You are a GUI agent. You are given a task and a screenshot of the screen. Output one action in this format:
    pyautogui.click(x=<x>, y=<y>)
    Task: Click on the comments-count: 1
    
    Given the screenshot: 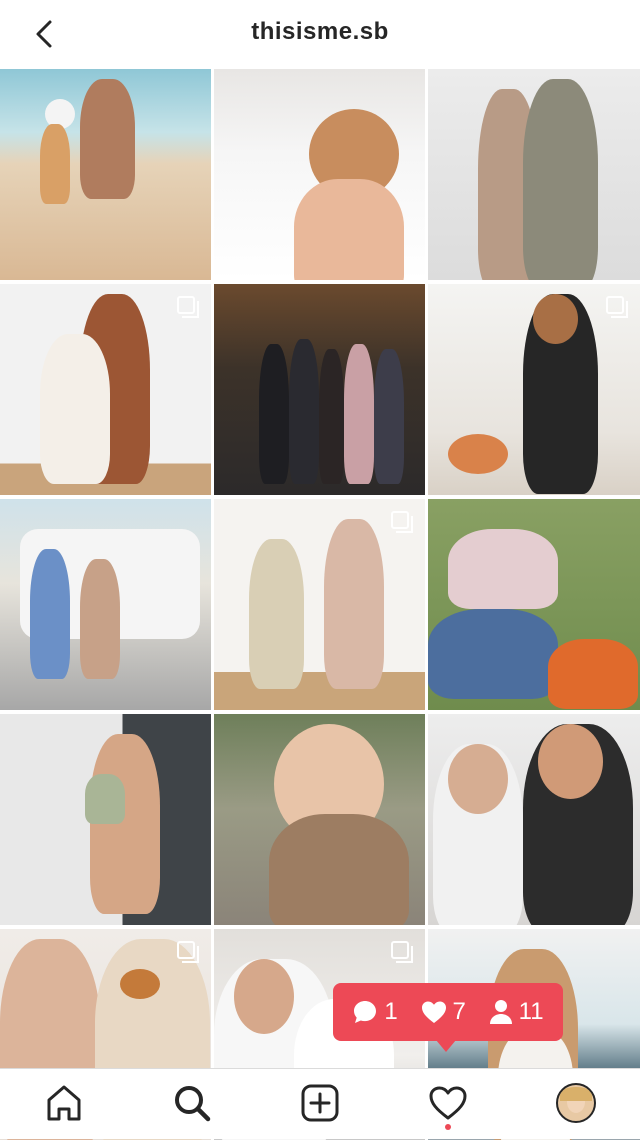 What is the action you would take?
    pyautogui.click(x=375, y=1012)
    